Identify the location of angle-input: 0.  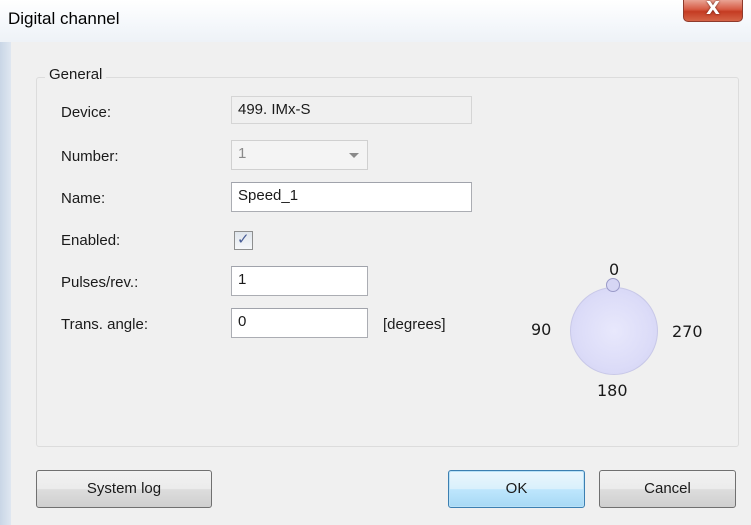
(299, 323).